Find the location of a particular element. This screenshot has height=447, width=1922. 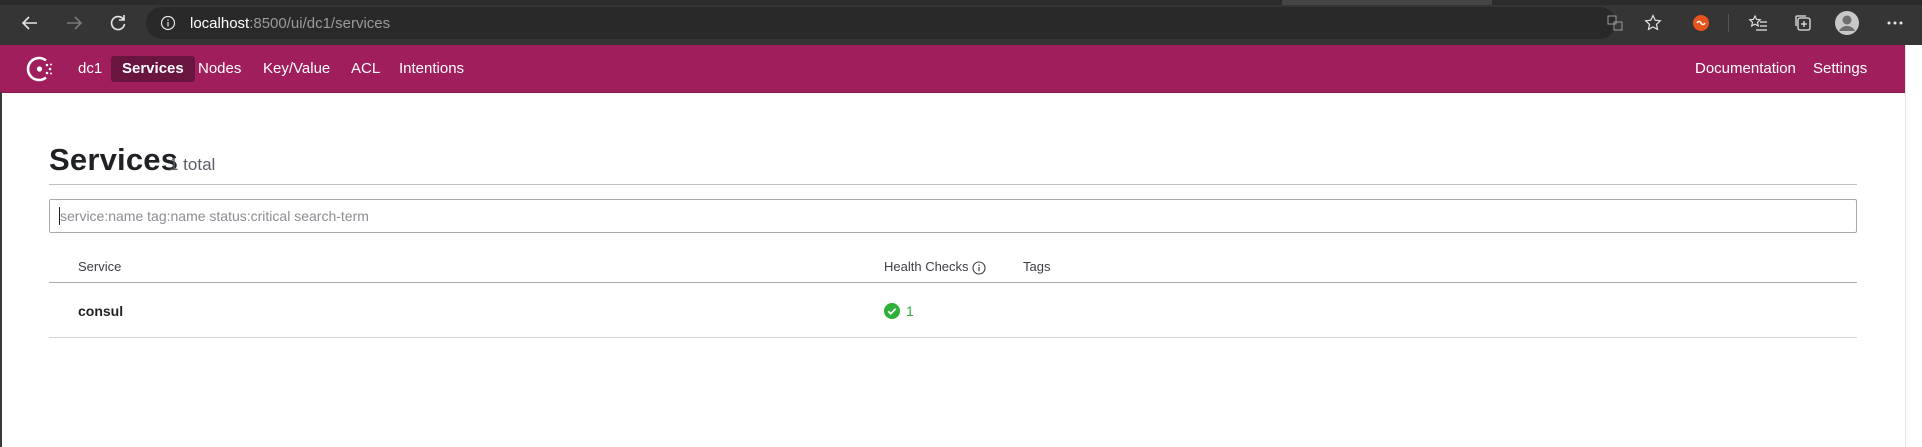

forward-arrow-icon is located at coordinates (74, 23).